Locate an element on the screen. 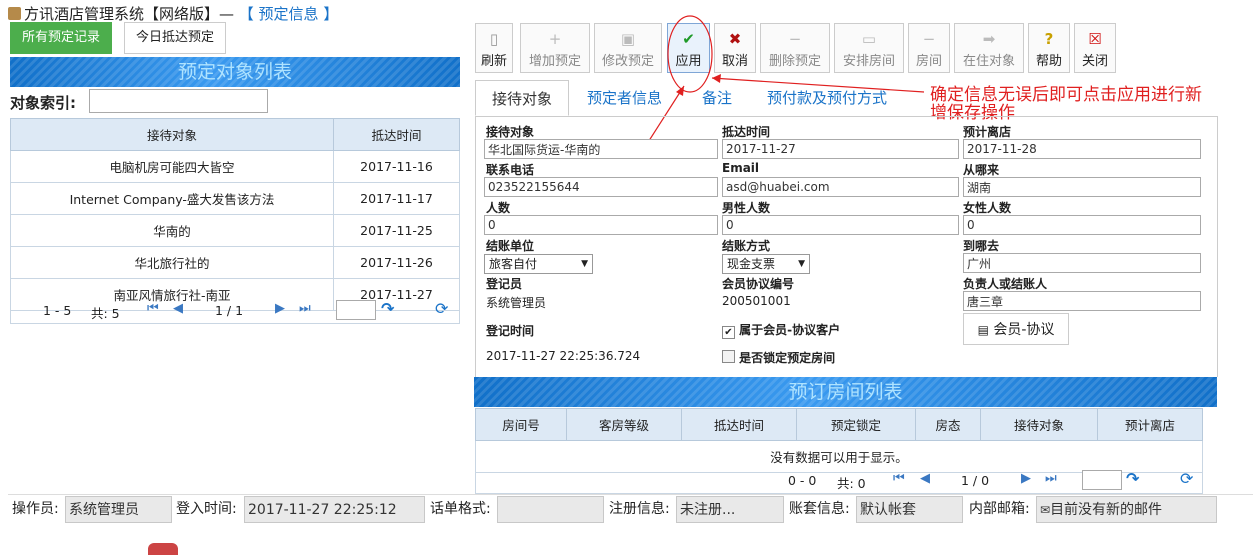  col-arrival: 抵达时间 is located at coordinates (739, 424).